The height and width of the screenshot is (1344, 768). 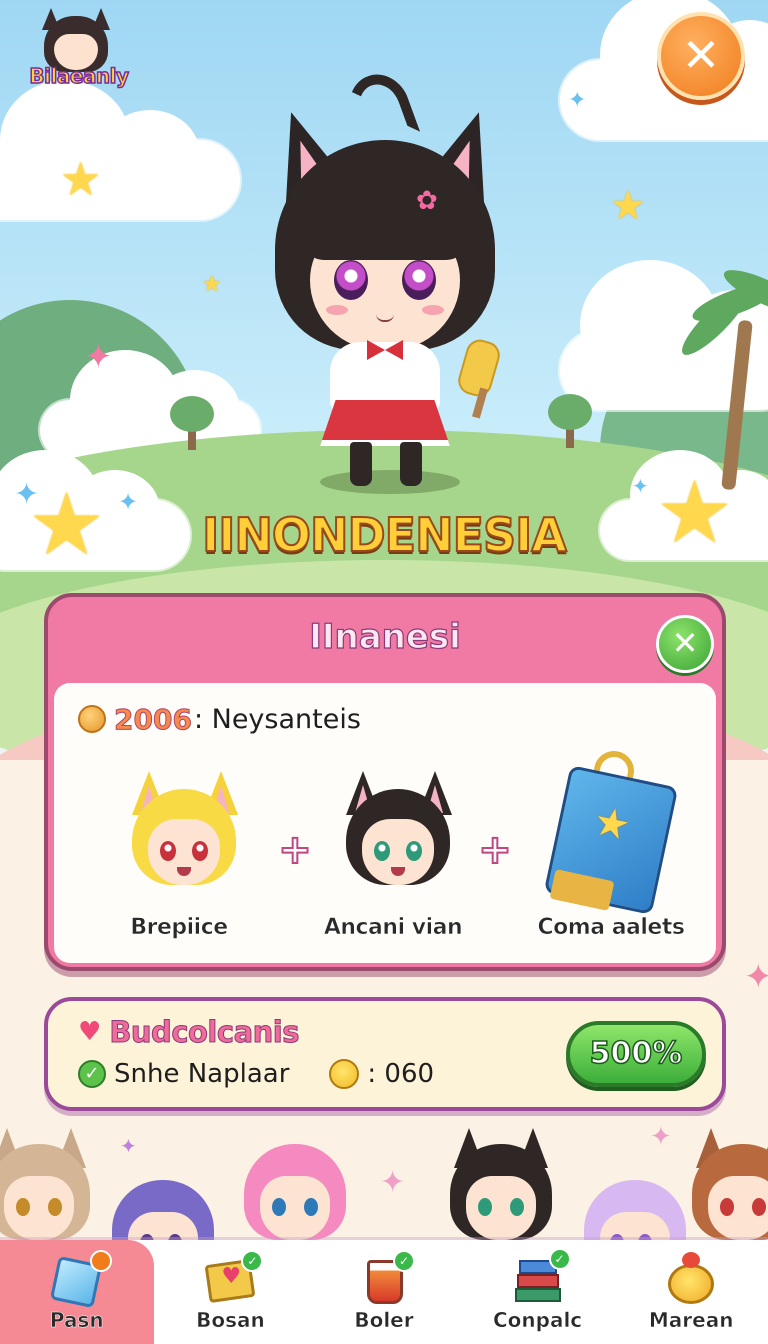 I want to click on reward-header: 2006 : Neysanteis, so click(x=219, y=719).